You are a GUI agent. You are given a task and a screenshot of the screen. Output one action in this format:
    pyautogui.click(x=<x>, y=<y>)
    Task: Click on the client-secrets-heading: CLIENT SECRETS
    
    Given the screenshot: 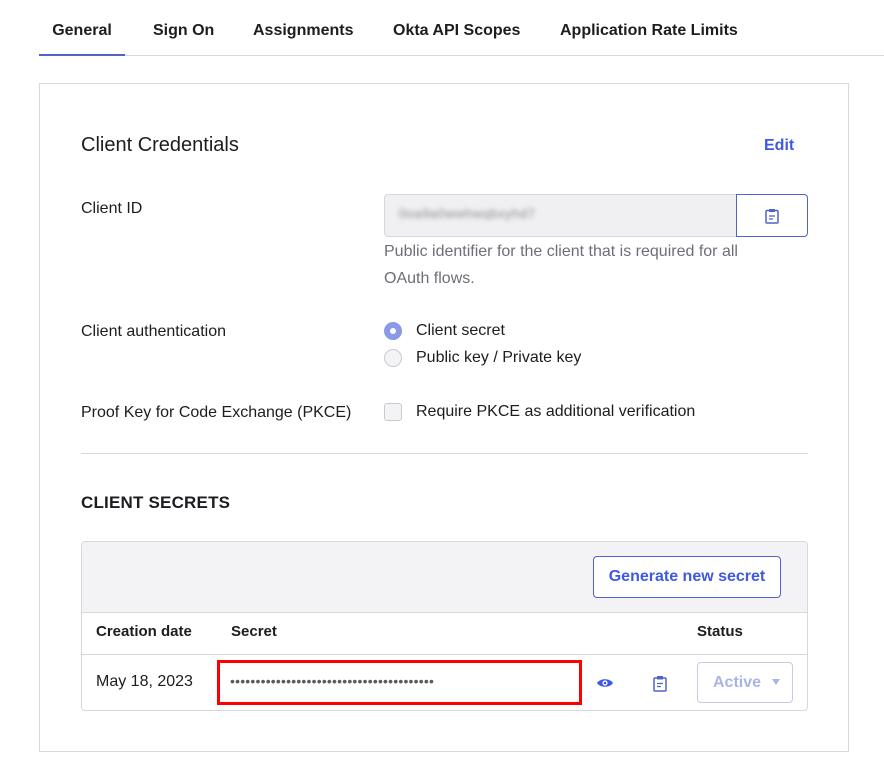 What is the action you would take?
    pyautogui.click(x=156, y=502)
    